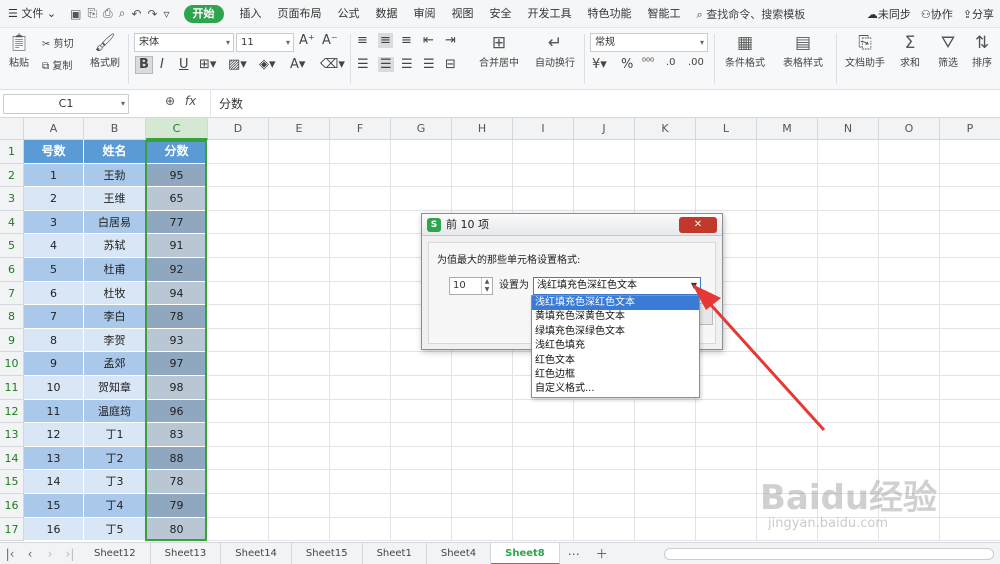 The width and height of the screenshot is (1000, 564). Describe the element at coordinates (50, 554) in the screenshot. I see `next-sheet-icon: ›` at that location.